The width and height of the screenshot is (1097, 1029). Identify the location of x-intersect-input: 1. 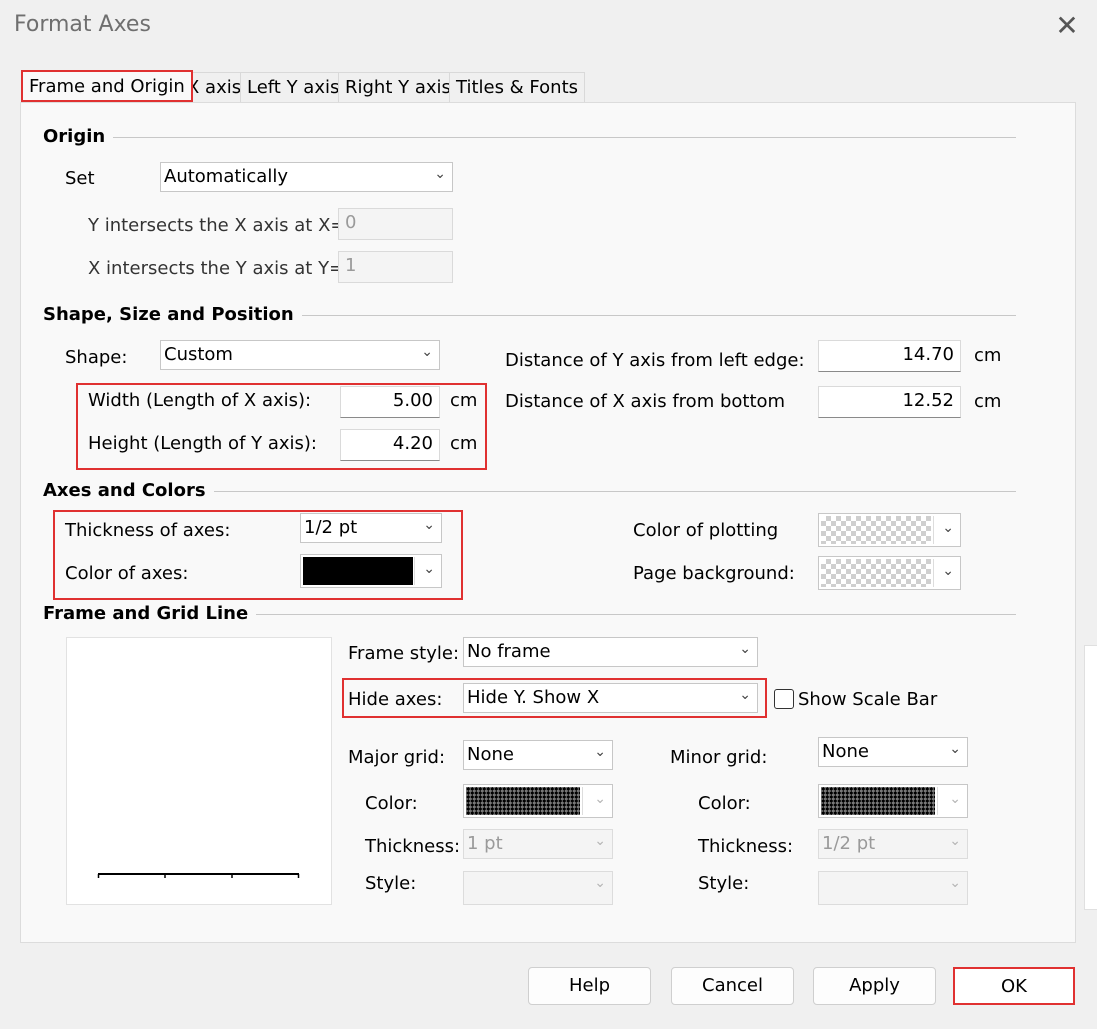
(395, 267).